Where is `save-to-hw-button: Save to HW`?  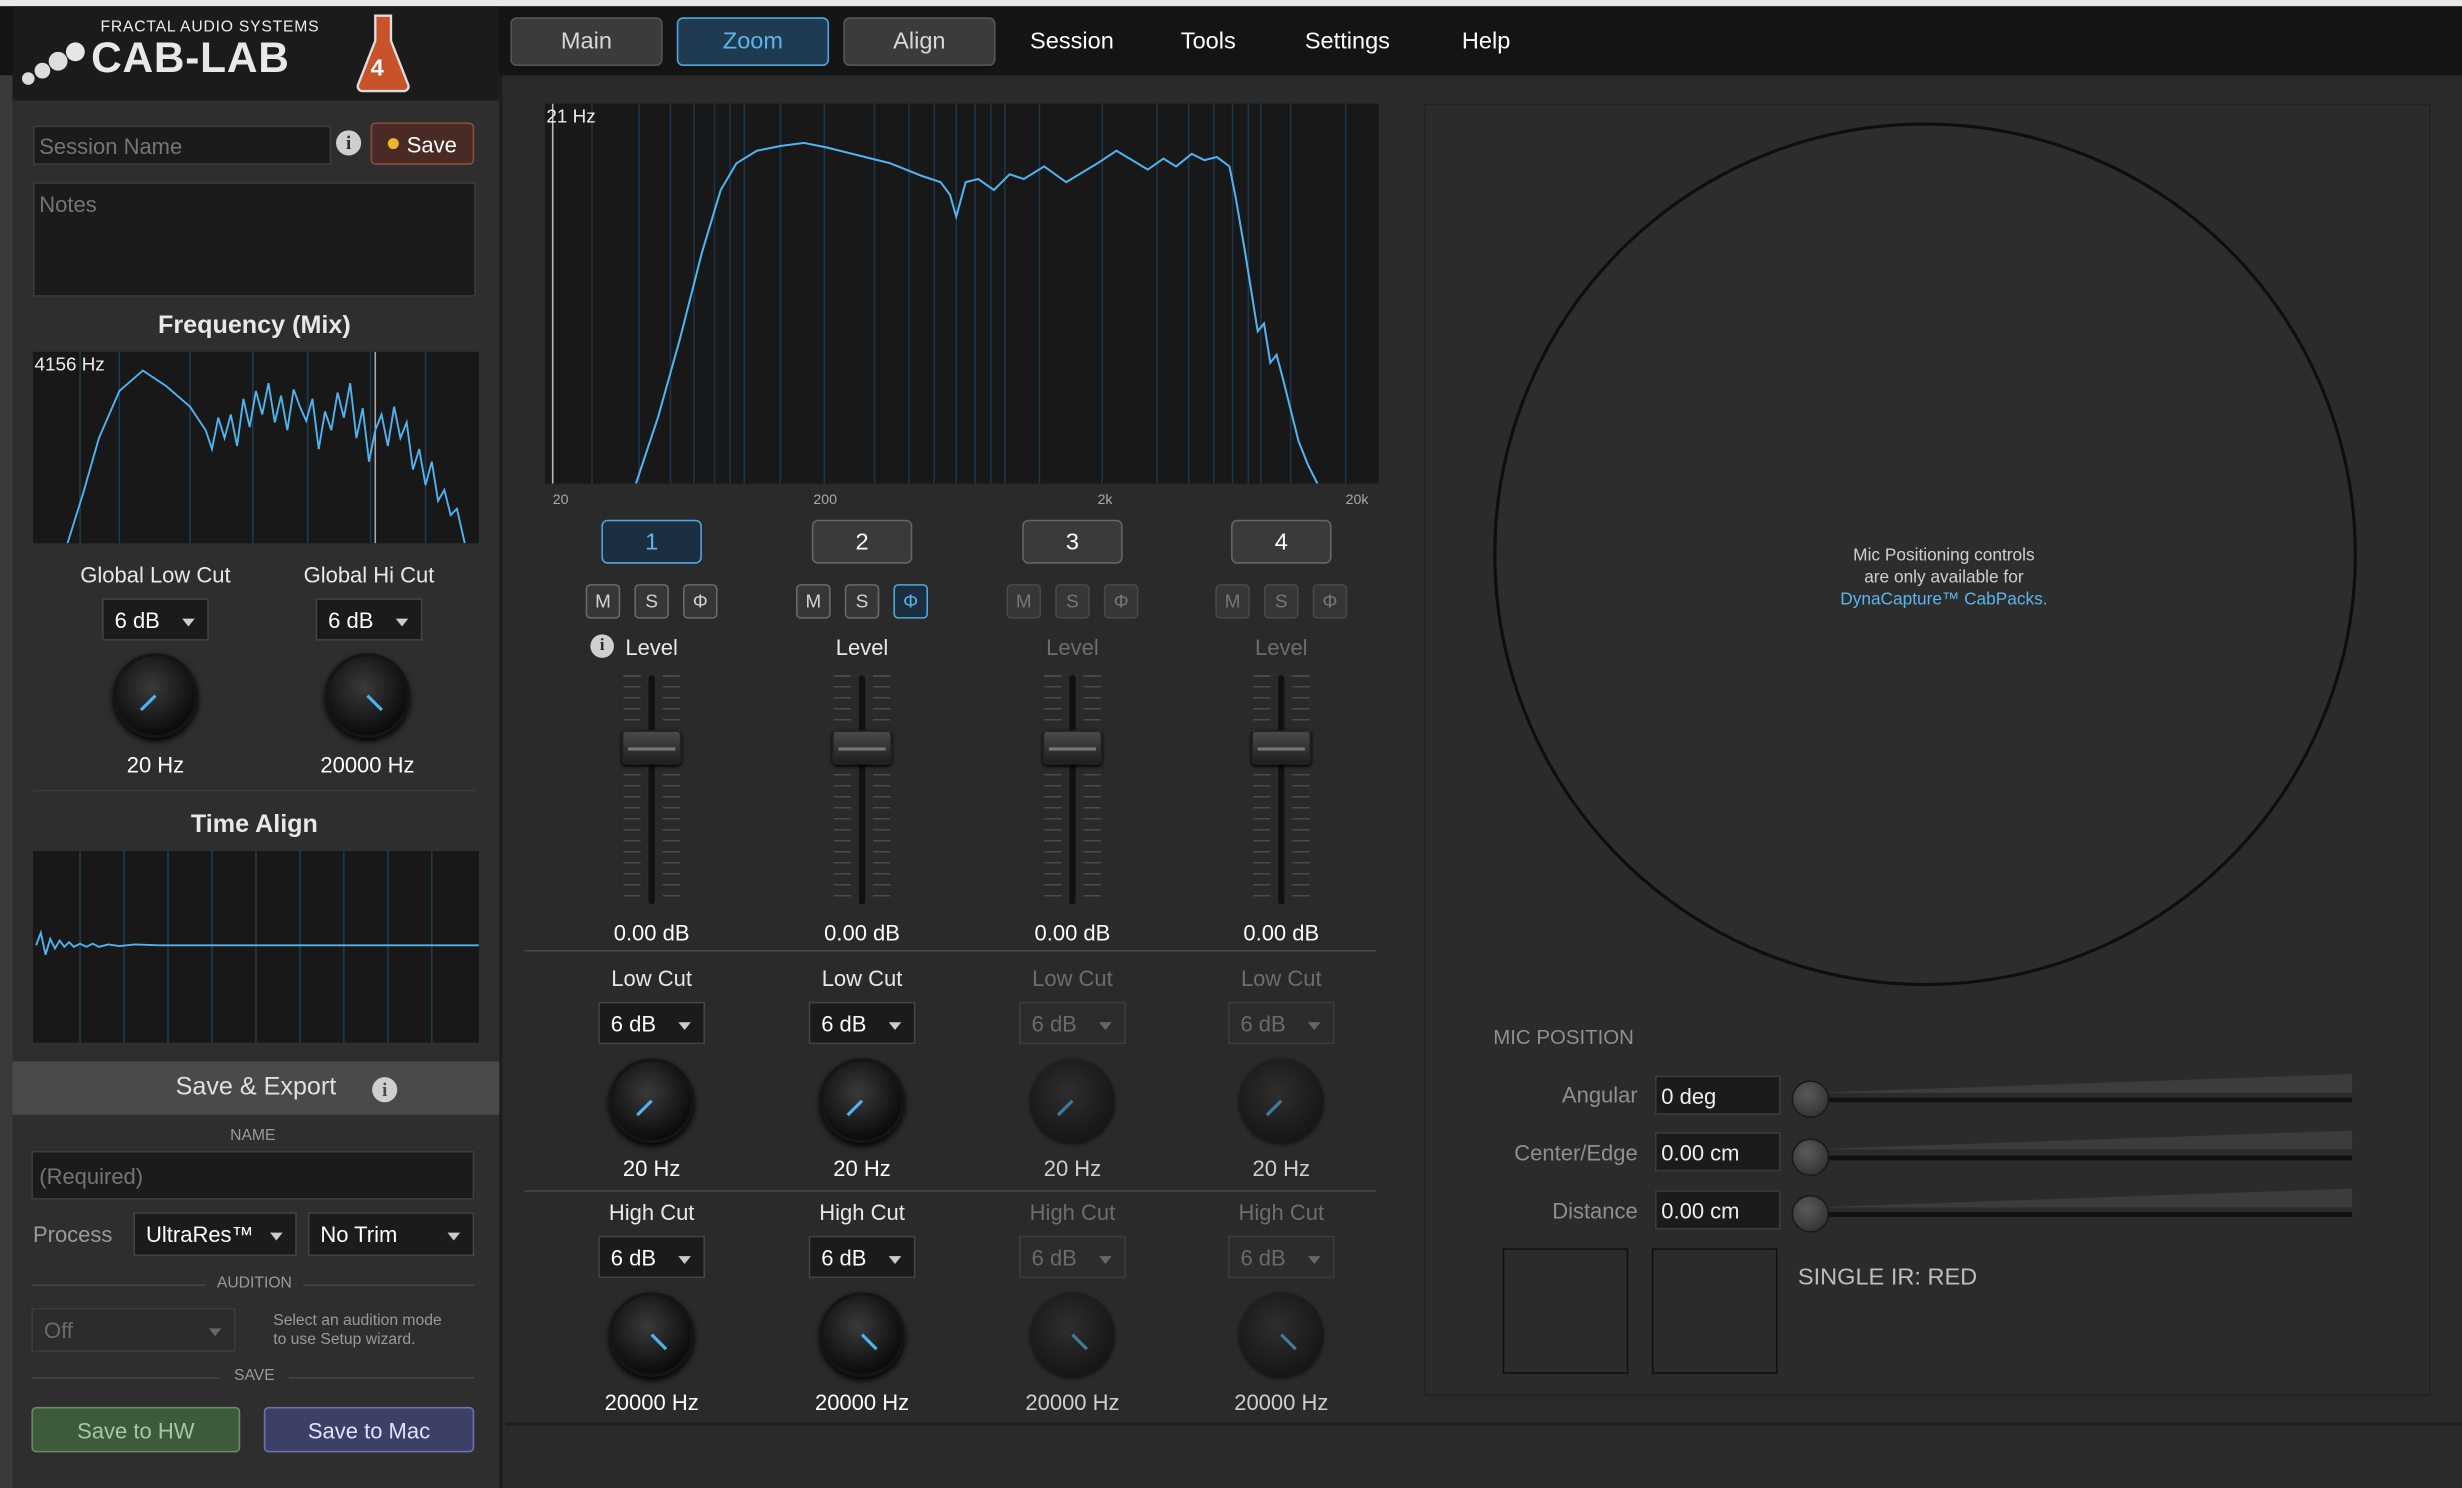
save-to-hw-button: Save to HW is located at coordinates (136, 1429).